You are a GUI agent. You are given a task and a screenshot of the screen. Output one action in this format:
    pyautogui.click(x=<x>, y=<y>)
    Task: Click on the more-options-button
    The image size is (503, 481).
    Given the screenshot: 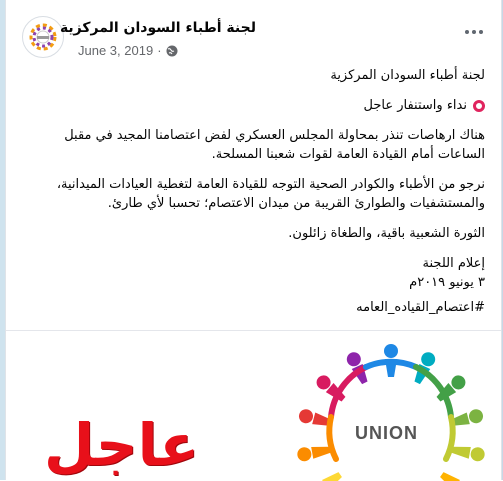 What is the action you would take?
    pyautogui.click(x=474, y=32)
    